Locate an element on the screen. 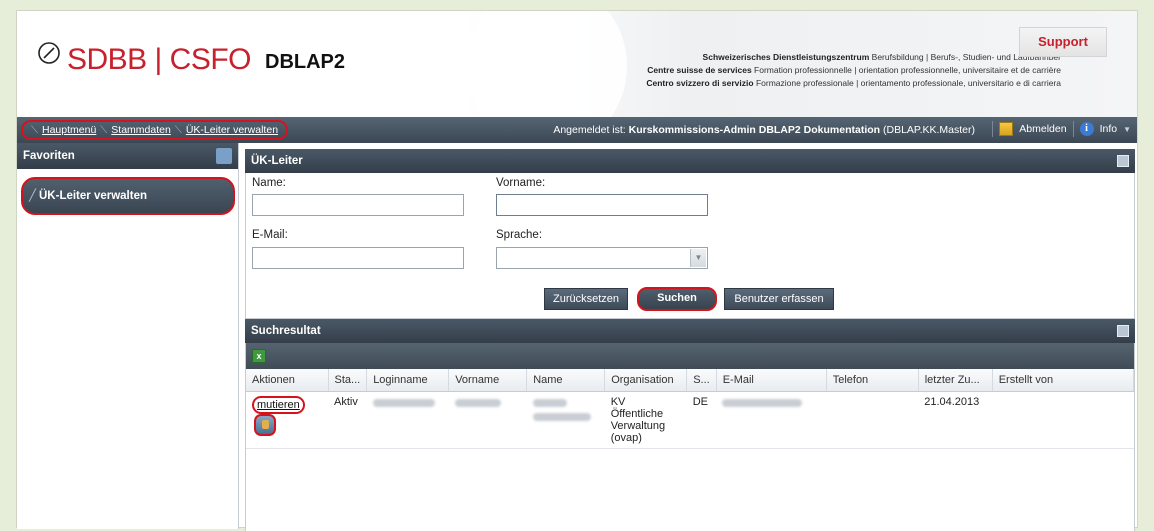 This screenshot has width=1154, height=531. search-button: Suchen is located at coordinates (677, 299).